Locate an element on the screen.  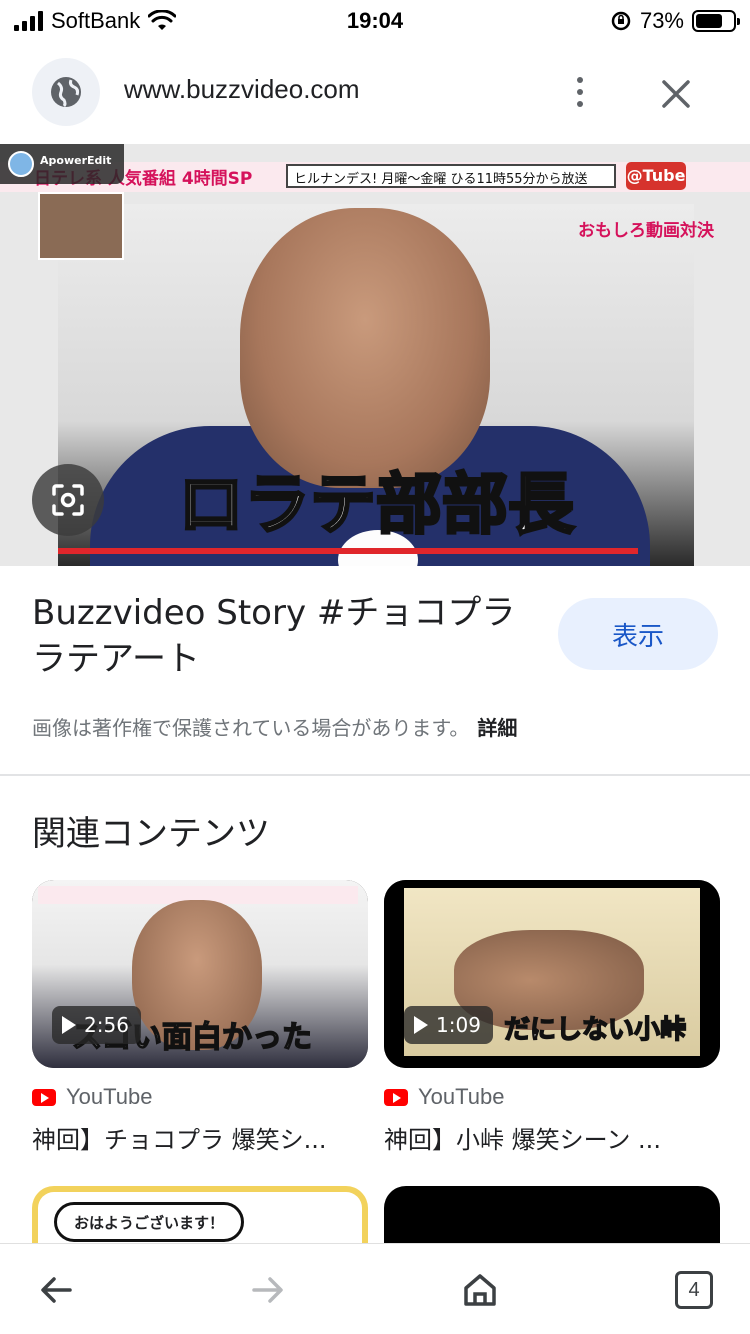
hero-person is located at coordinates (365, 348).